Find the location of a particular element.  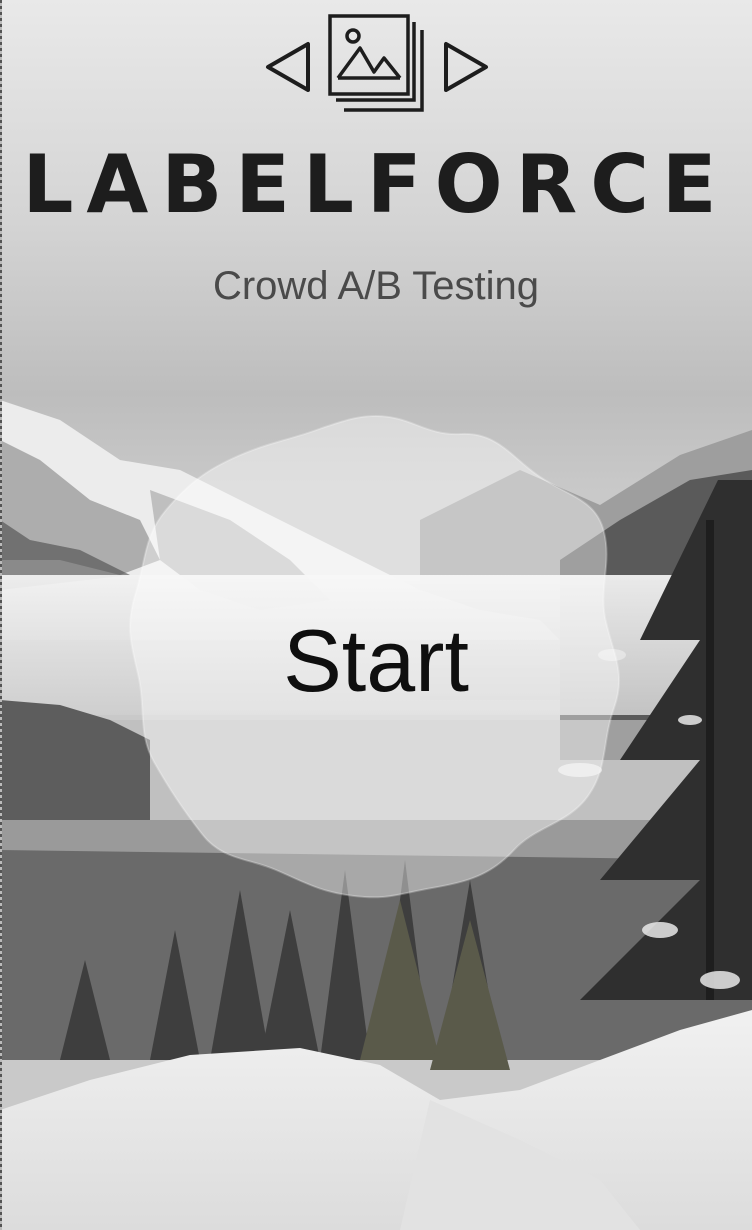

labelforce-logo is located at coordinates (377, 63).